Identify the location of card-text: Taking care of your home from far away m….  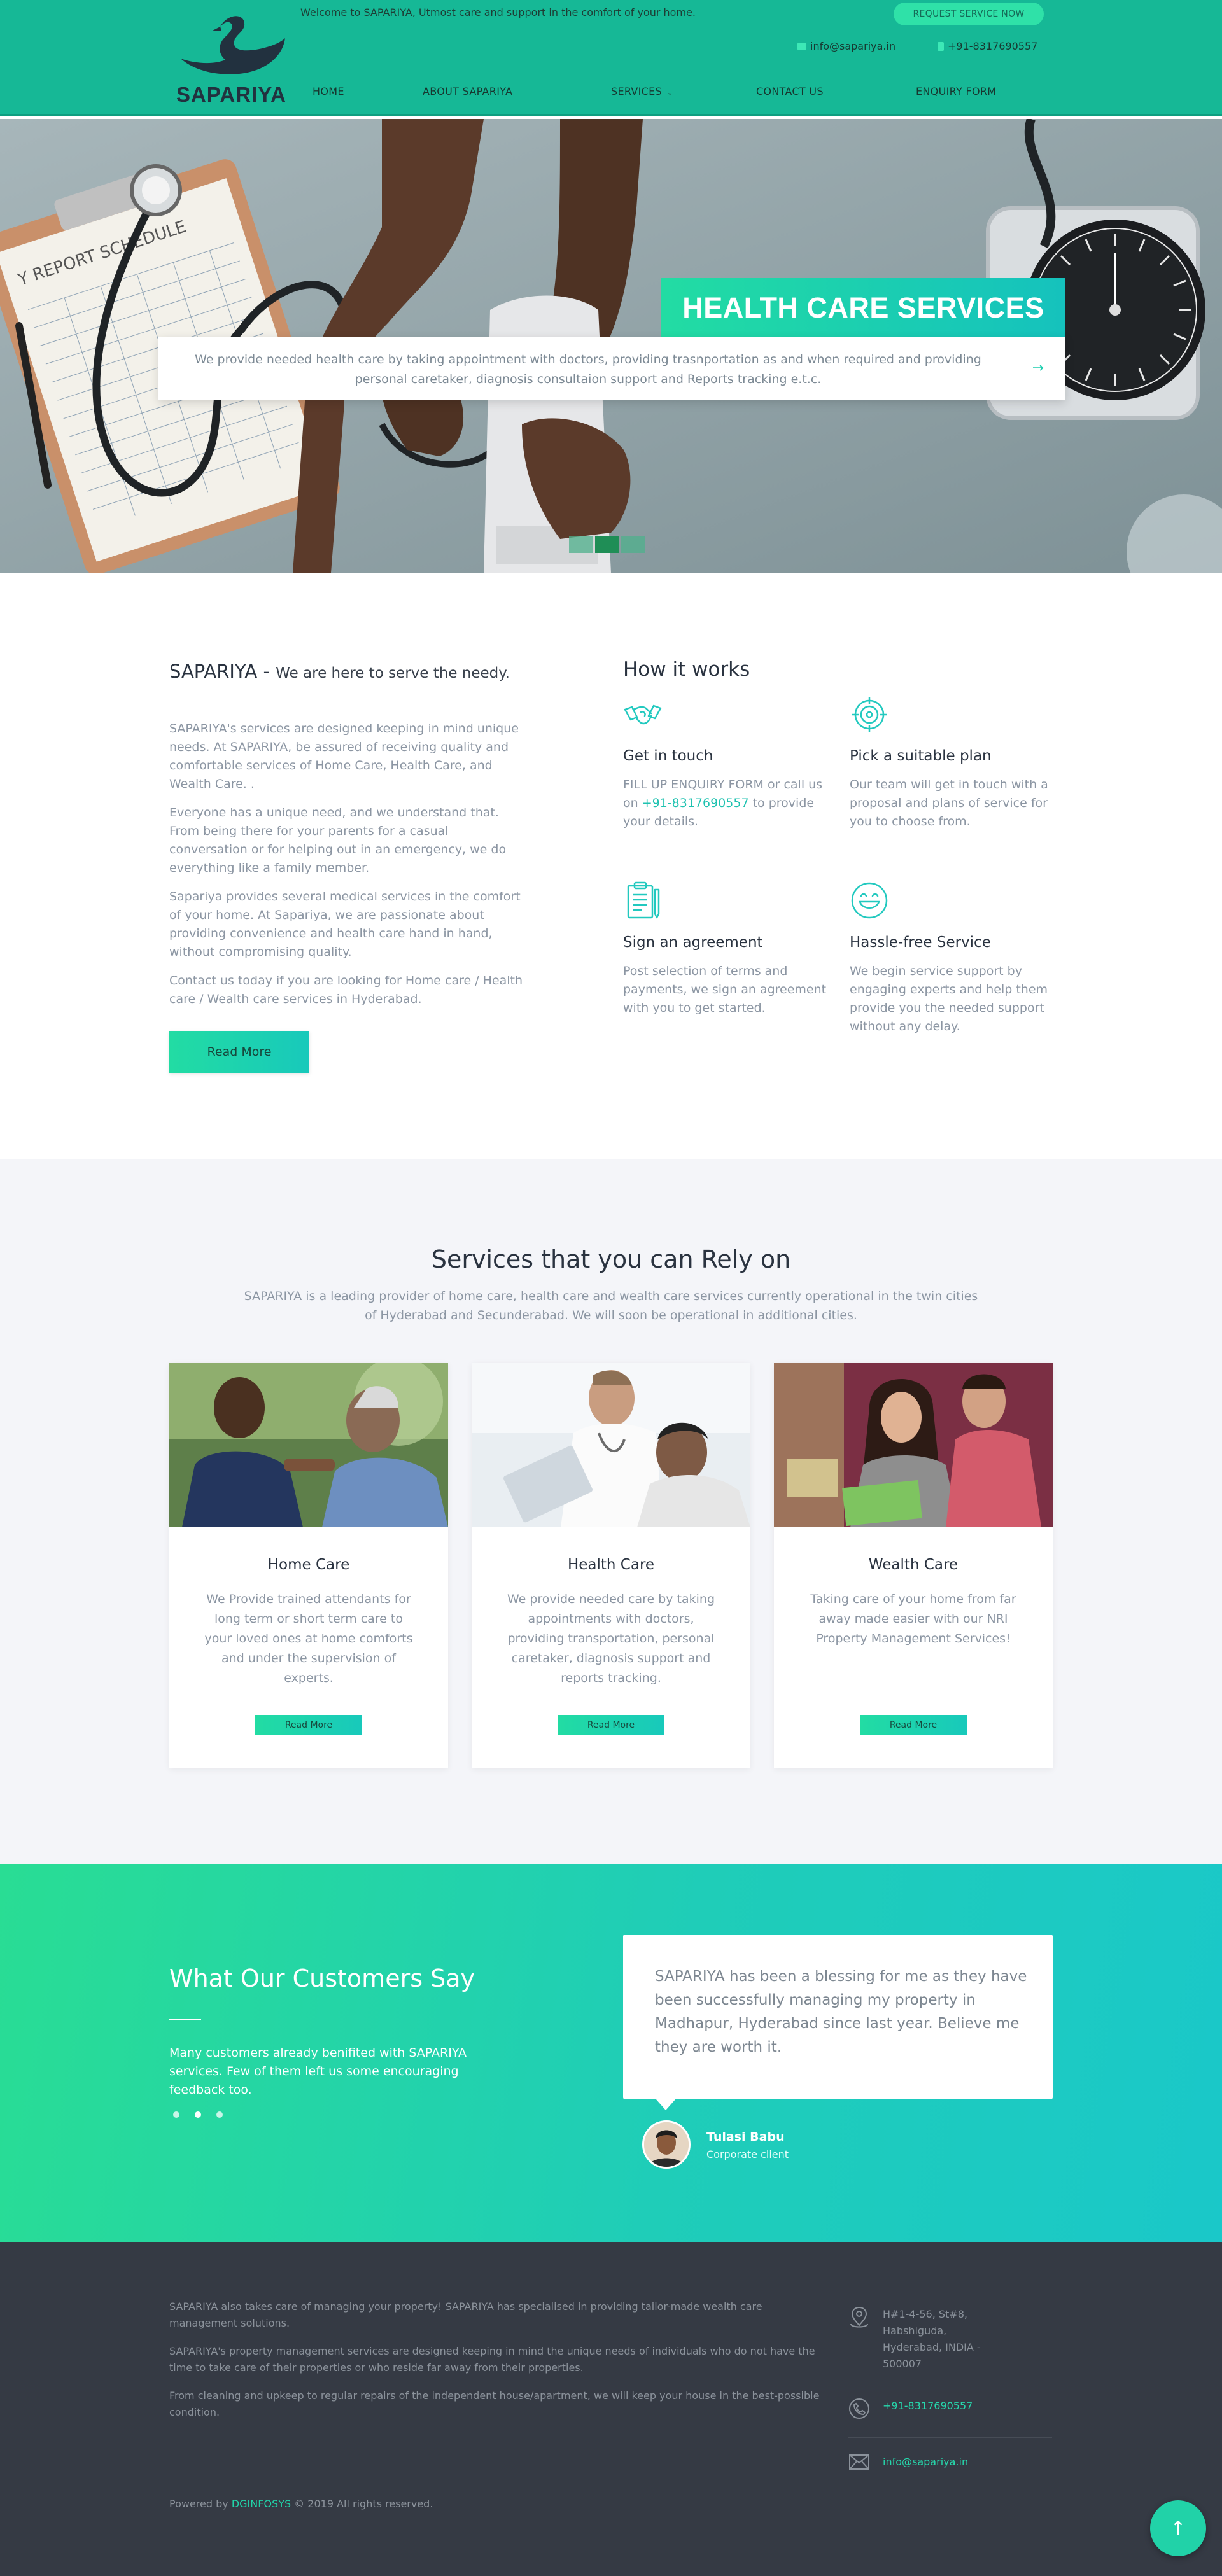
(913, 1619).